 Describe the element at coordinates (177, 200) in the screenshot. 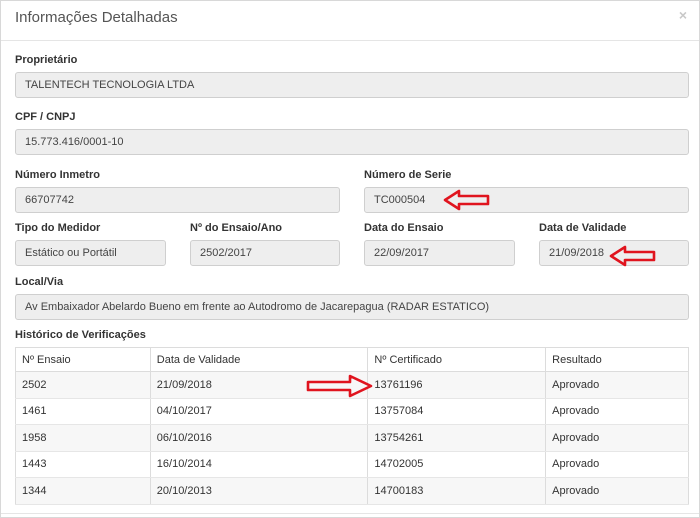

I see `inmetro-number-field: 66707742` at that location.